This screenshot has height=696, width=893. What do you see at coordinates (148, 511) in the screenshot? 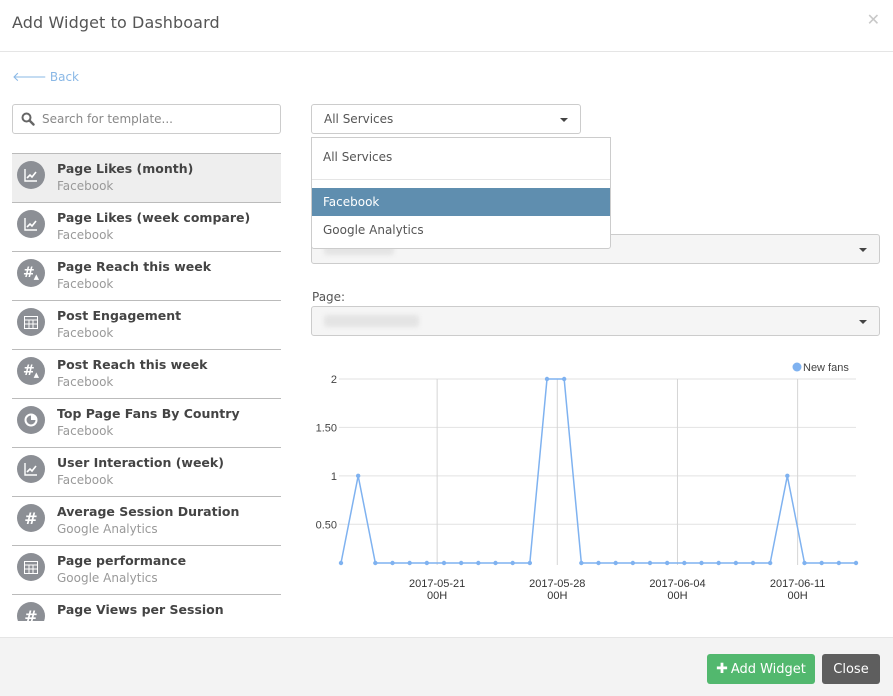
I see `template-name: Average Session Duration` at bounding box center [148, 511].